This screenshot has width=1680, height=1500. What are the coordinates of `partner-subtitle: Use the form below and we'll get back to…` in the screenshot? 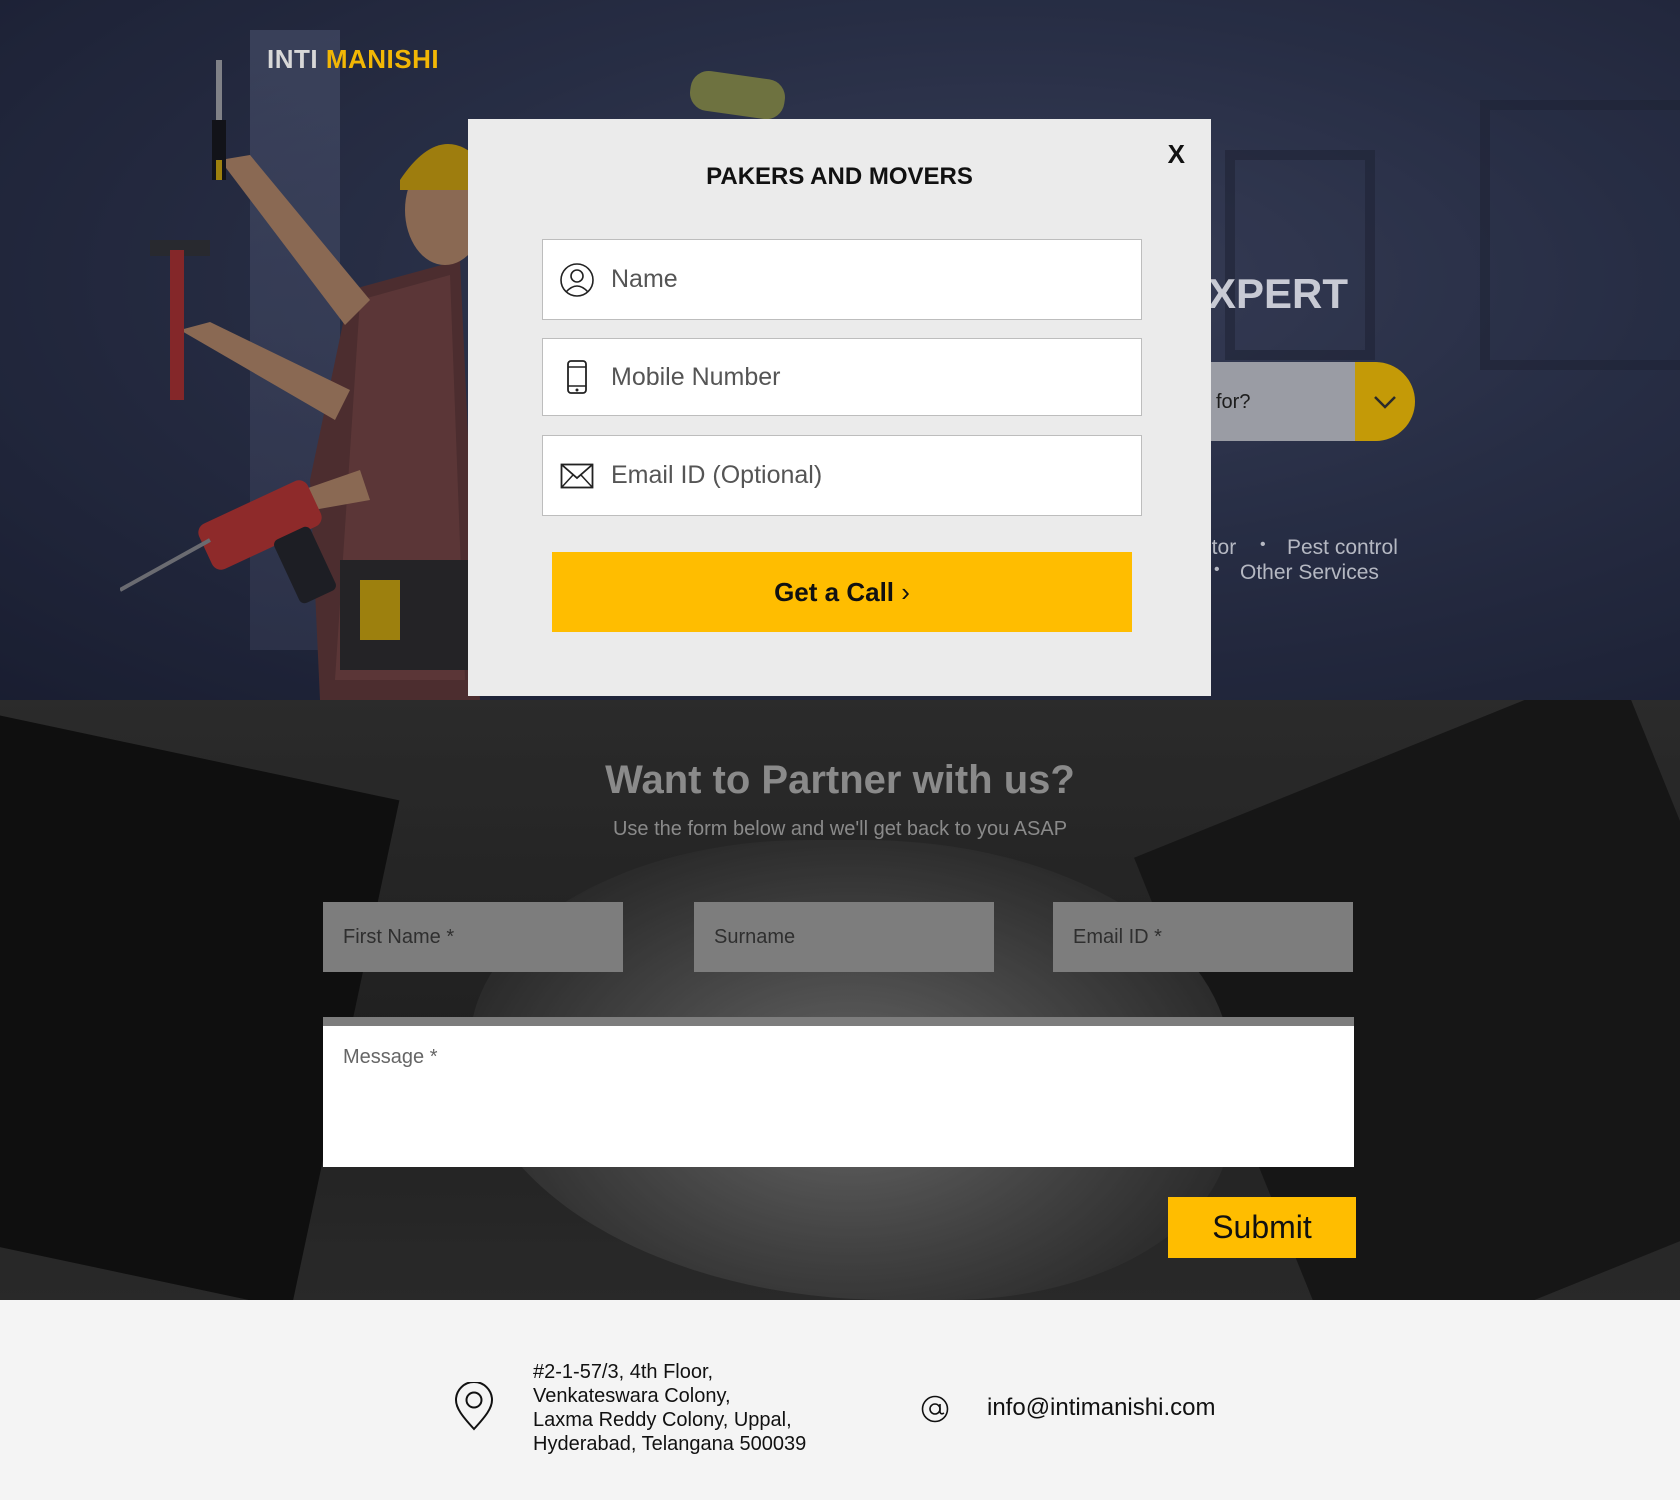 It's located at (840, 829).